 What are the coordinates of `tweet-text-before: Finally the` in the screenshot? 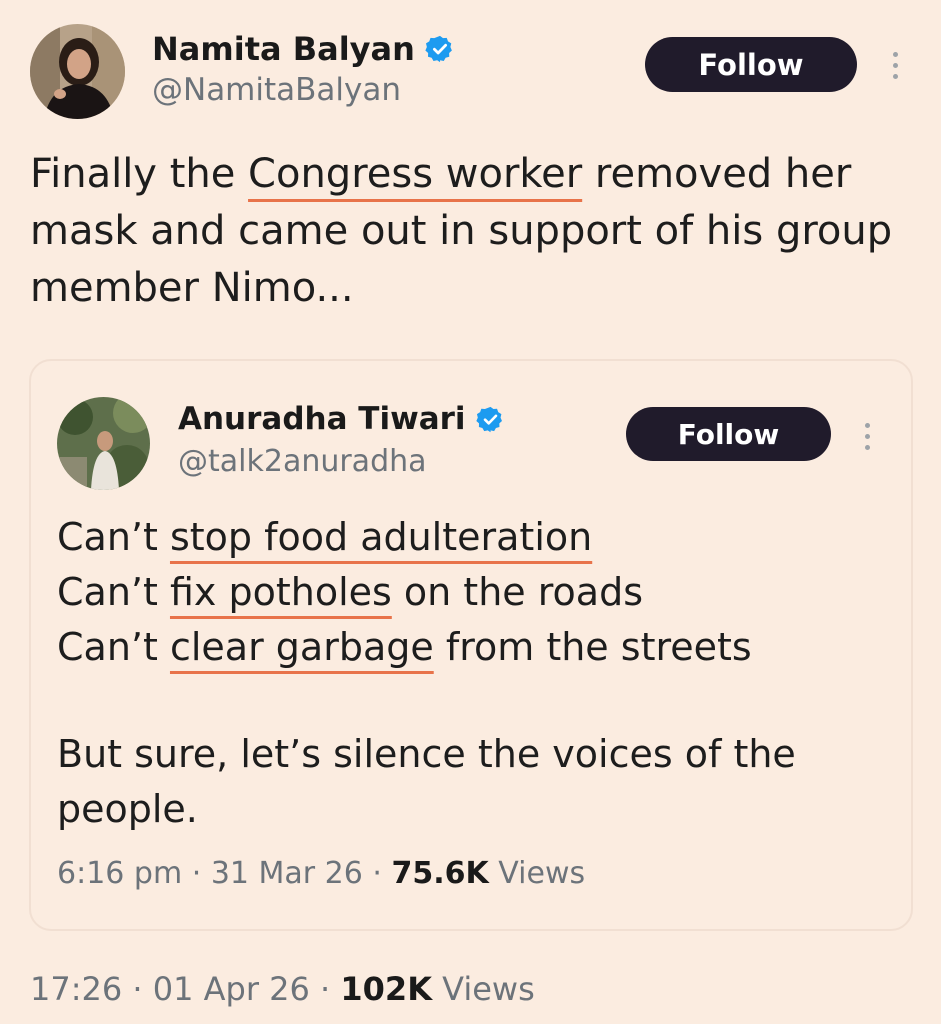 It's located at (139, 174).